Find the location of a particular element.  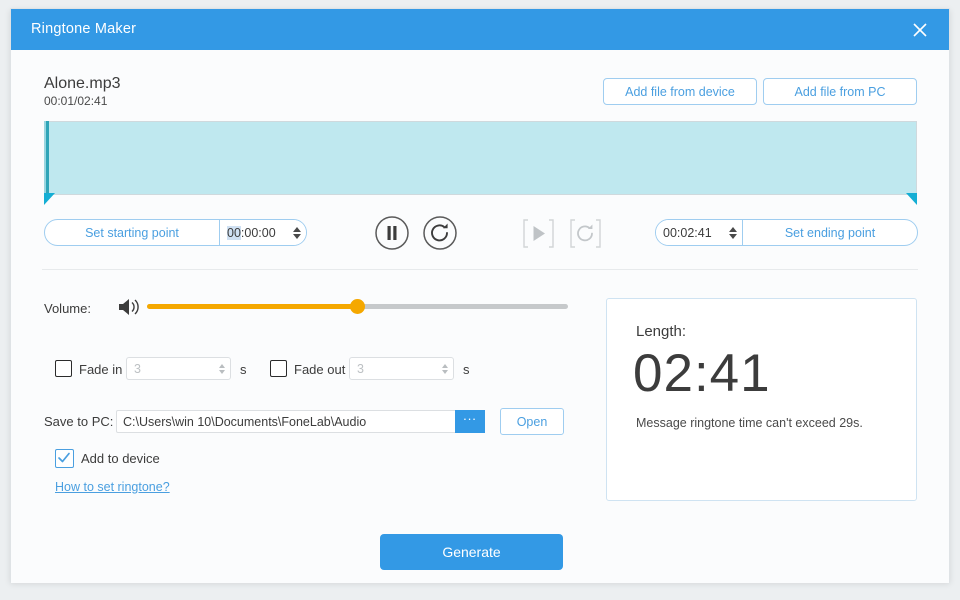

start-time-selected-segment: 00 is located at coordinates (234, 232).